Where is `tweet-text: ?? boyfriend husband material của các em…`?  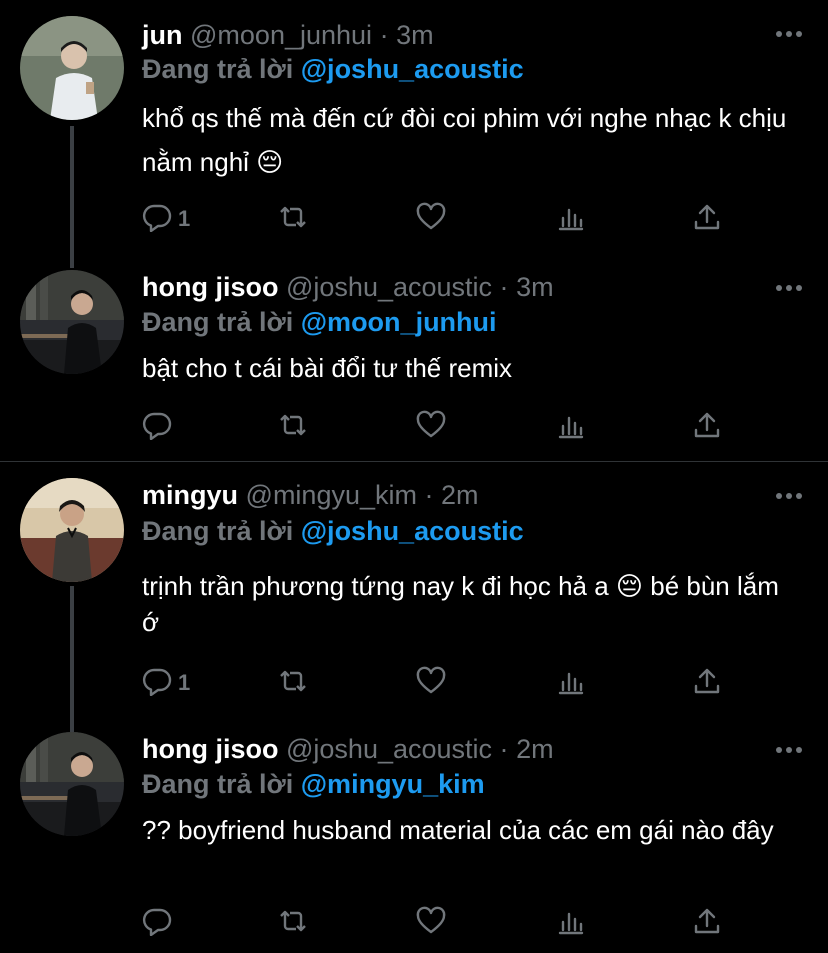
tweet-text: ?? boyfriend husband material của các em… is located at coordinates (458, 830).